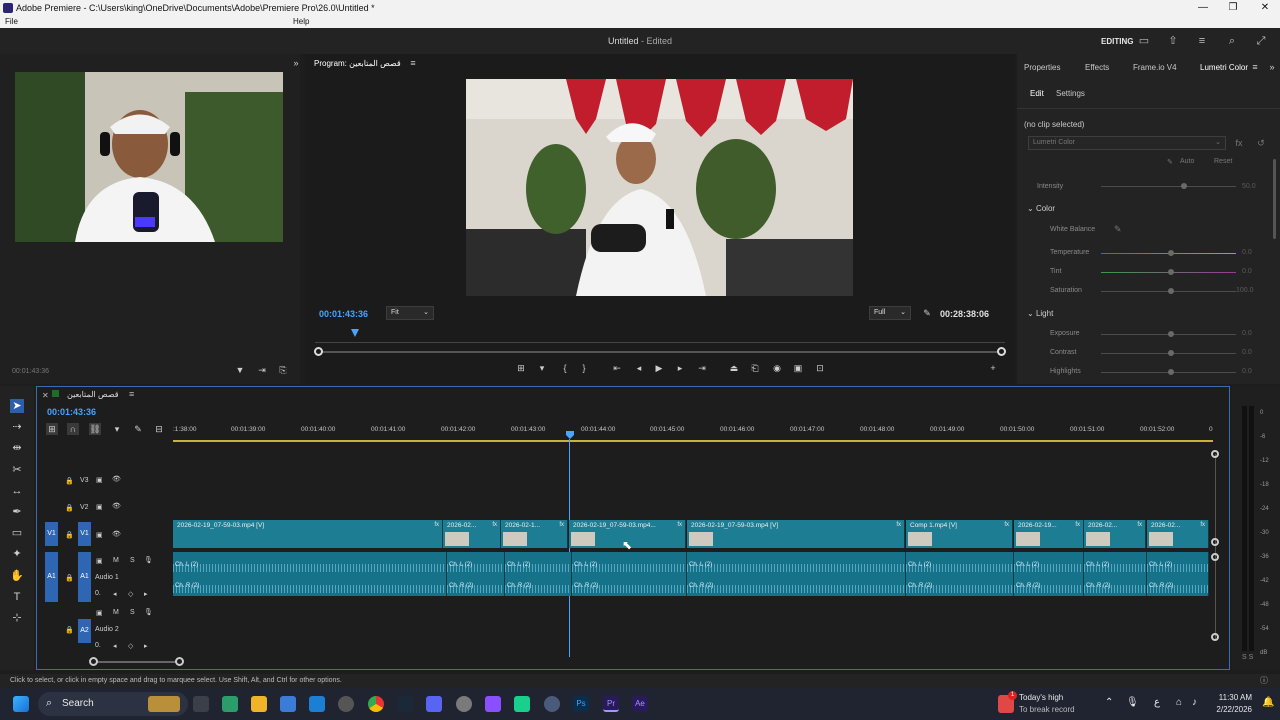 This screenshot has height=720, width=1280. Describe the element at coordinates (1070, 93) in the screenshot. I see `subtab-settings: Settings` at that location.